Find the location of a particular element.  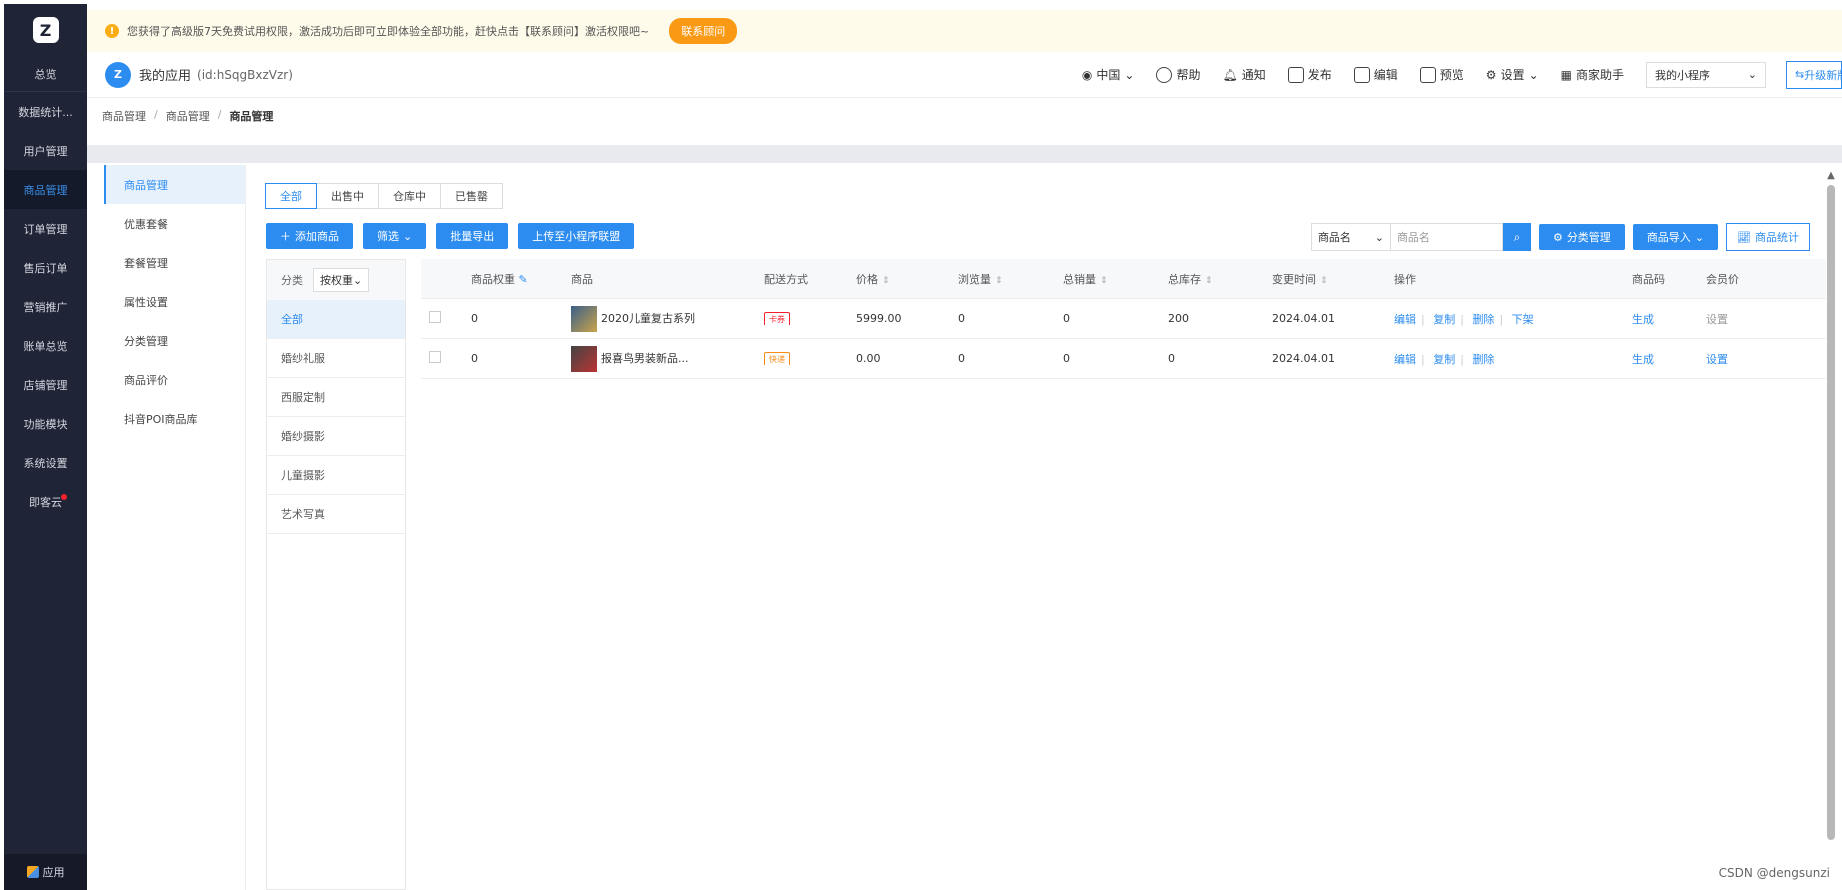

sidebar-item-marketing: 营销推广 is located at coordinates (45, 306).